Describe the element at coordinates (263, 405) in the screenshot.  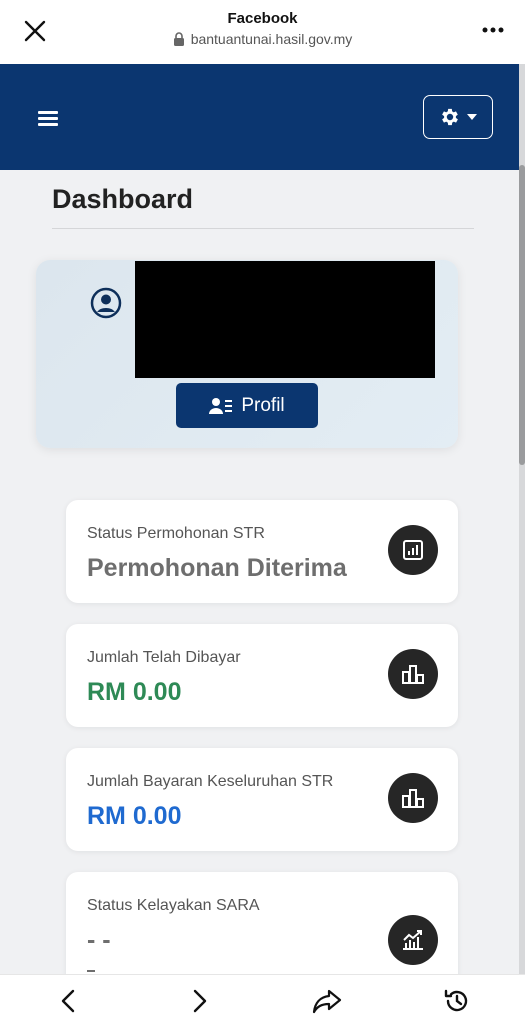
I see `profile-button-label: Profil` at that location.